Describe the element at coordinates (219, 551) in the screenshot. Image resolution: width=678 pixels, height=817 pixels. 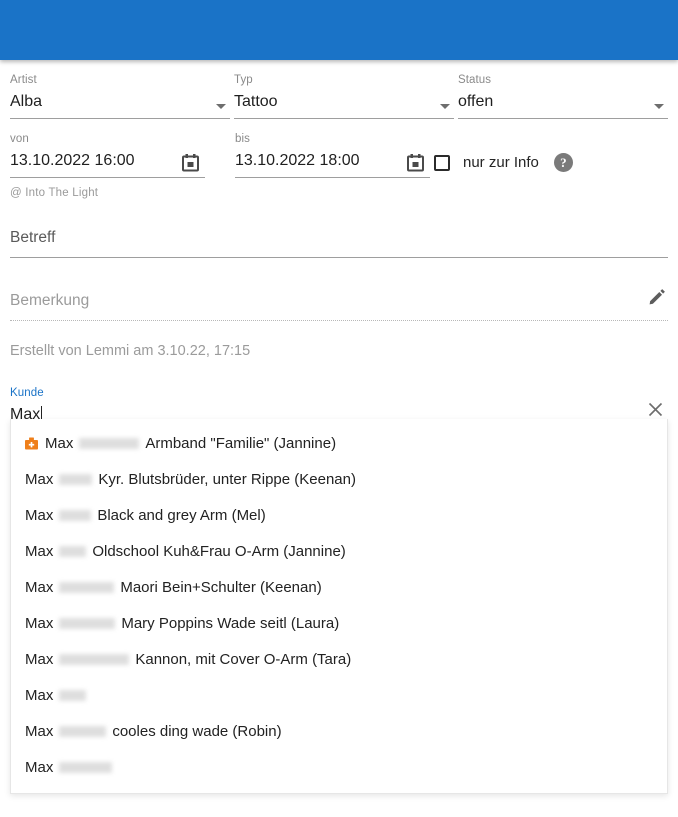
I see `suggestion-description: Oldschool Kuh&Frau O-Arm (Jannine)` at that location.